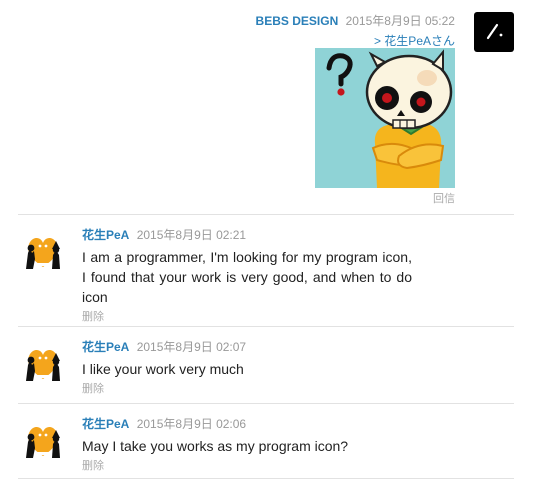  Describe the element at coordinates (191, 424) in the screenshot. I see `comment-timestamp: 2015年8月9日 02:06` at that location.